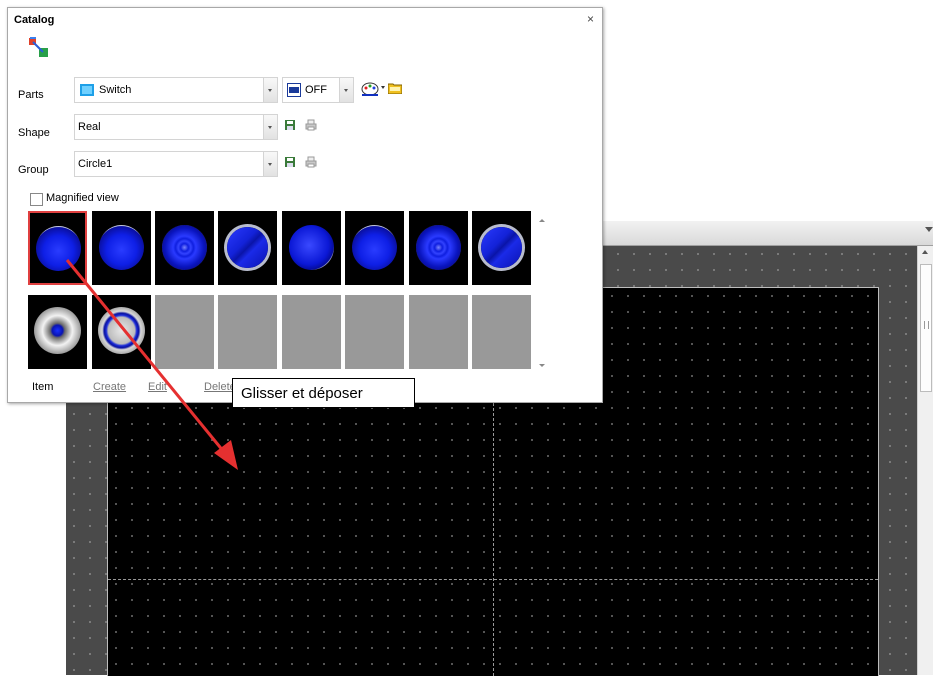 The width and height of the screenshot is (933, 676). I want to click on silver-ring-button-icon, so click(121, 330).